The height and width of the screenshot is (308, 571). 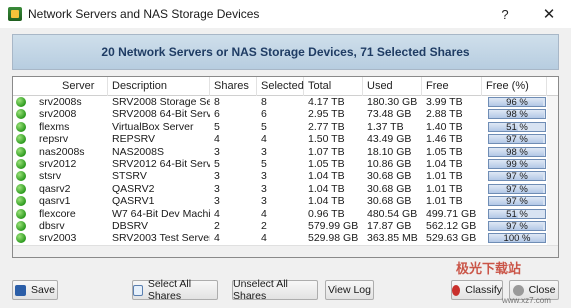 I want to click on free-percent-bar: 51 %, so click(x=517, y=127).